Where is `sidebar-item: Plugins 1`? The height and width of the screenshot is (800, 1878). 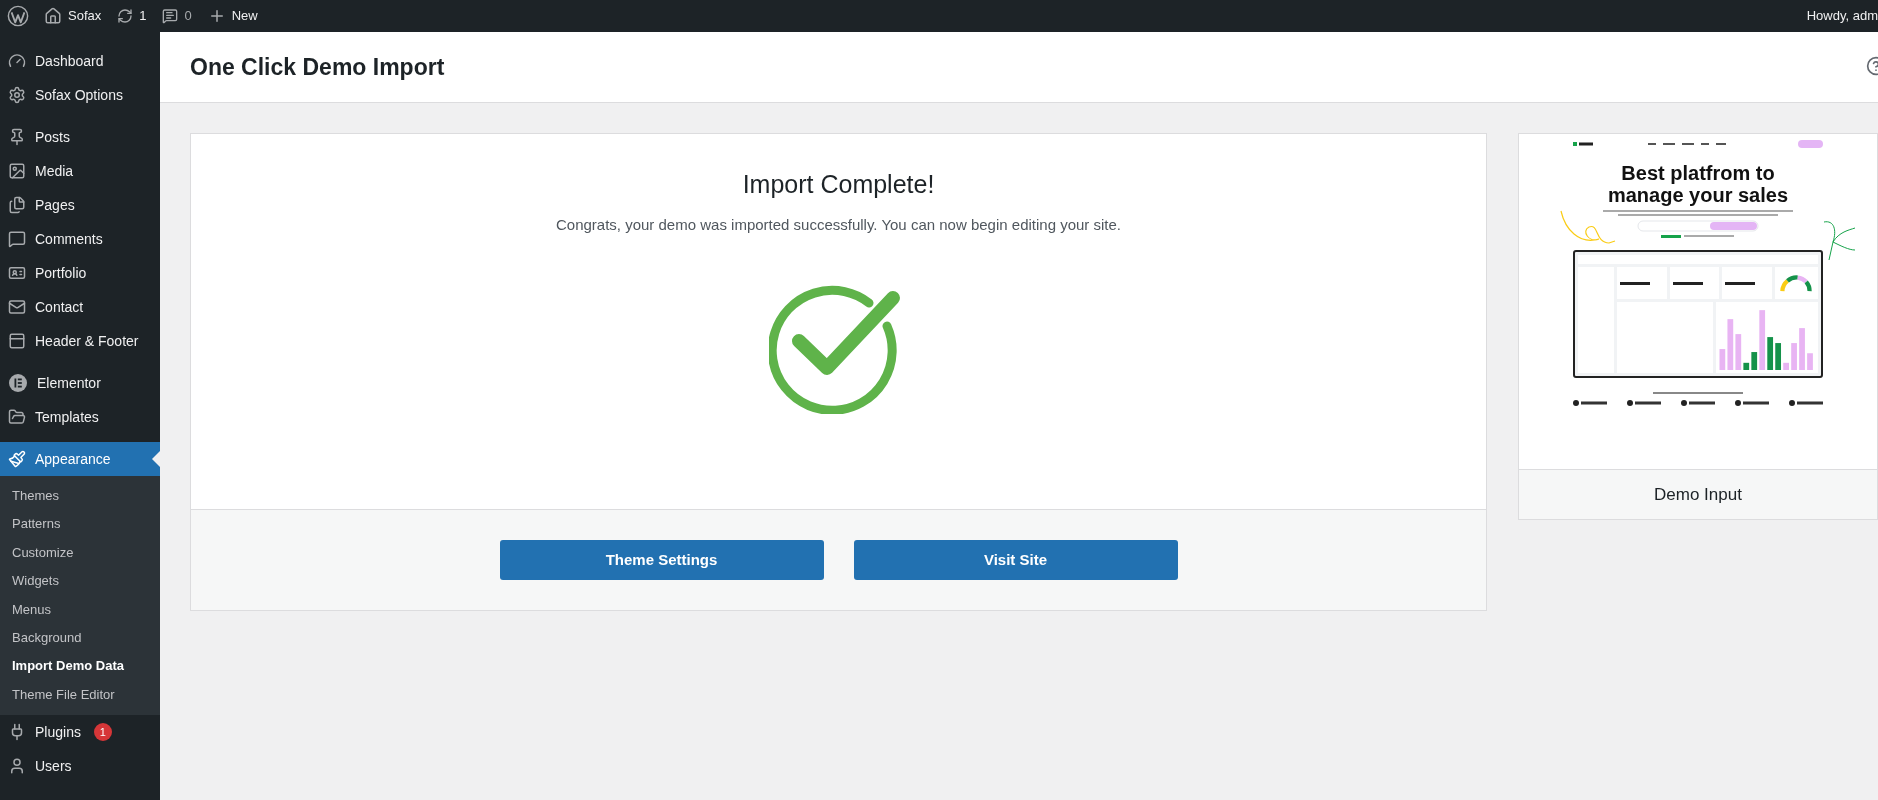
sidebar-item: Plugins 1 is located at coordinates (80, 732).